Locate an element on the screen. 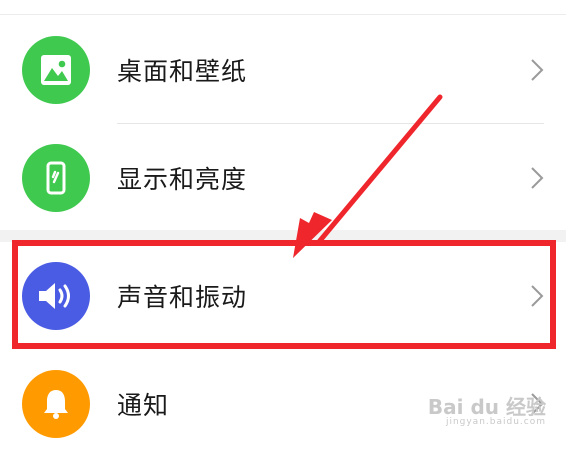 The image size is (566, 454). phone-display-icon is located at coordinates (56, 178).